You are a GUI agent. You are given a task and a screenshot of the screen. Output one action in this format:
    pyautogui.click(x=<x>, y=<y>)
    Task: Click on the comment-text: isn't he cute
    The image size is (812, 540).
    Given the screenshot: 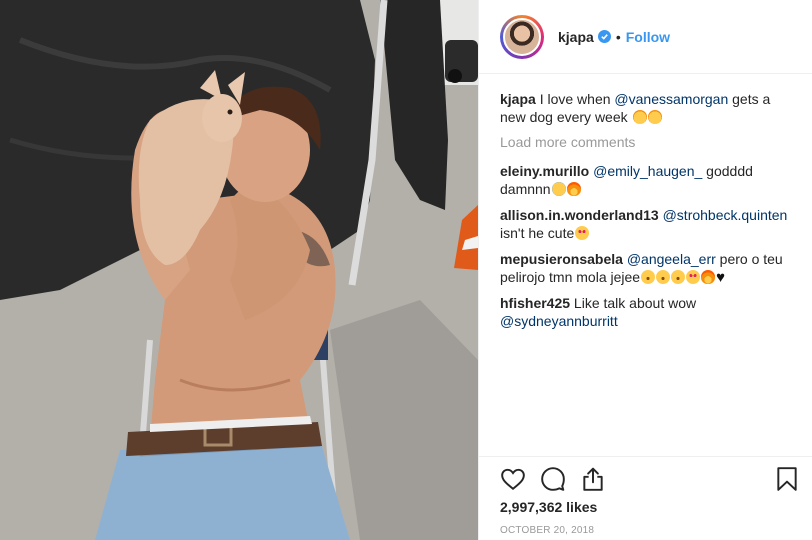 What is the action you would take?
    pyautogui.click(x=537, y=233)
    